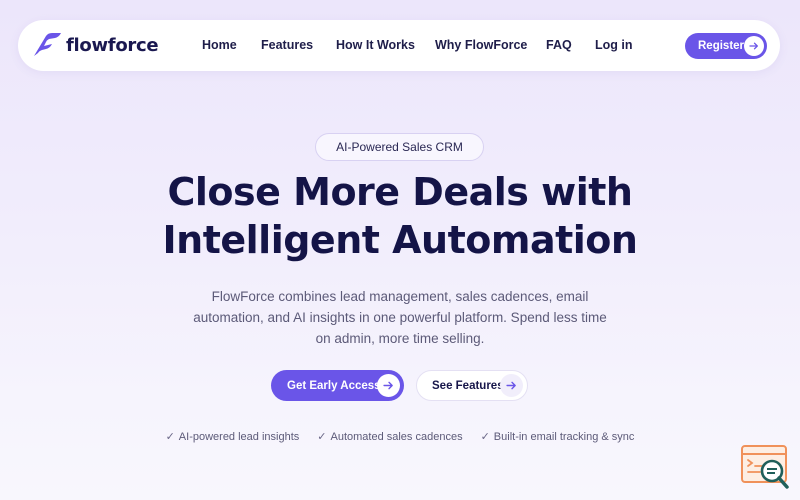  Describe the element at coordinates (396, 436) in the screenshot. I see `feature-label: Automated sales cadences` at that location.